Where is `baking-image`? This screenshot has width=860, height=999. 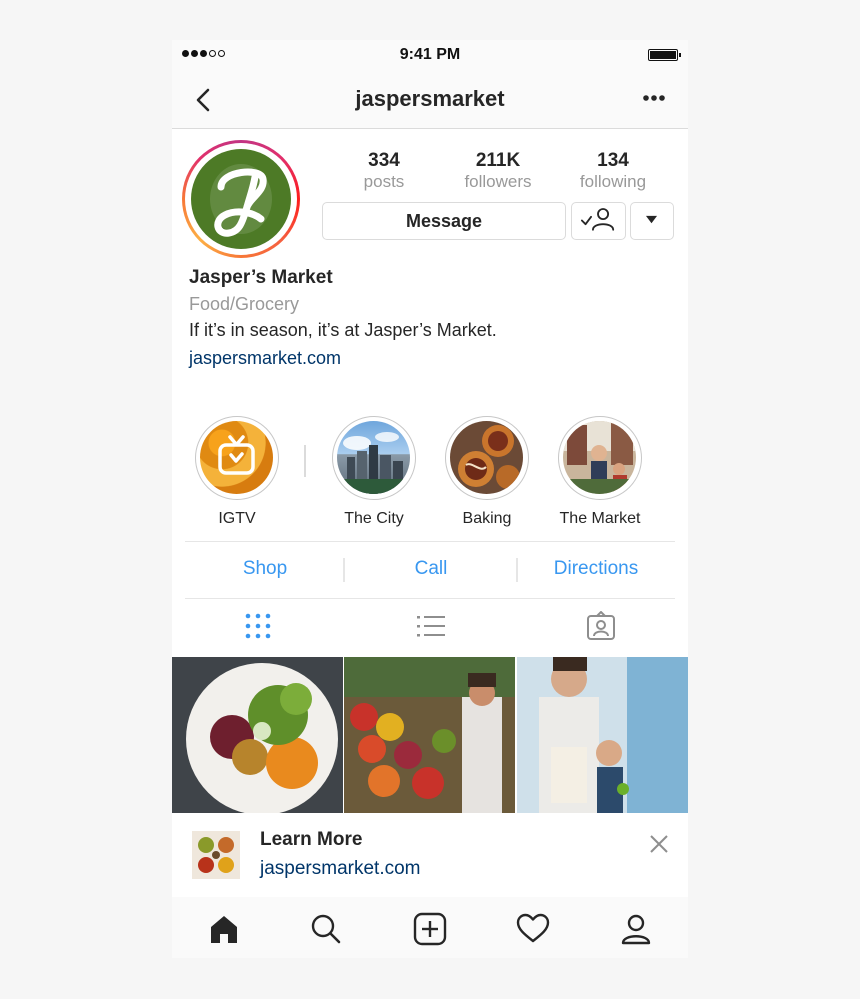
baking-image is located at coordinates (486, 457).